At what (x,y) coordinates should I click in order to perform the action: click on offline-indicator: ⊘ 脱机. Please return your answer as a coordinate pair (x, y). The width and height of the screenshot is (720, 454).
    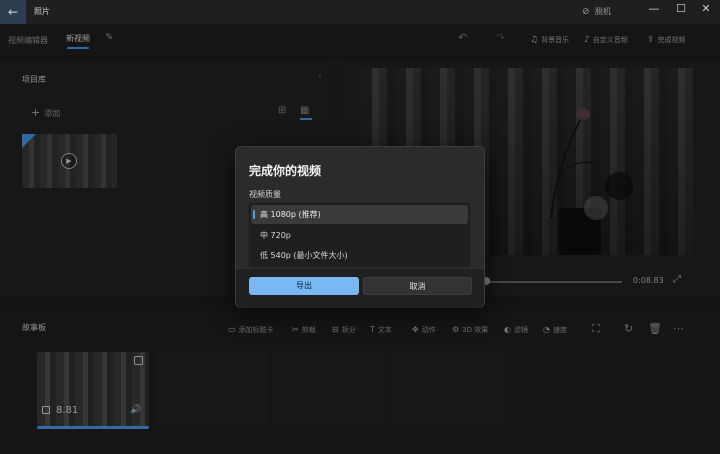
    Looking at the image, I should click on (596, 11).